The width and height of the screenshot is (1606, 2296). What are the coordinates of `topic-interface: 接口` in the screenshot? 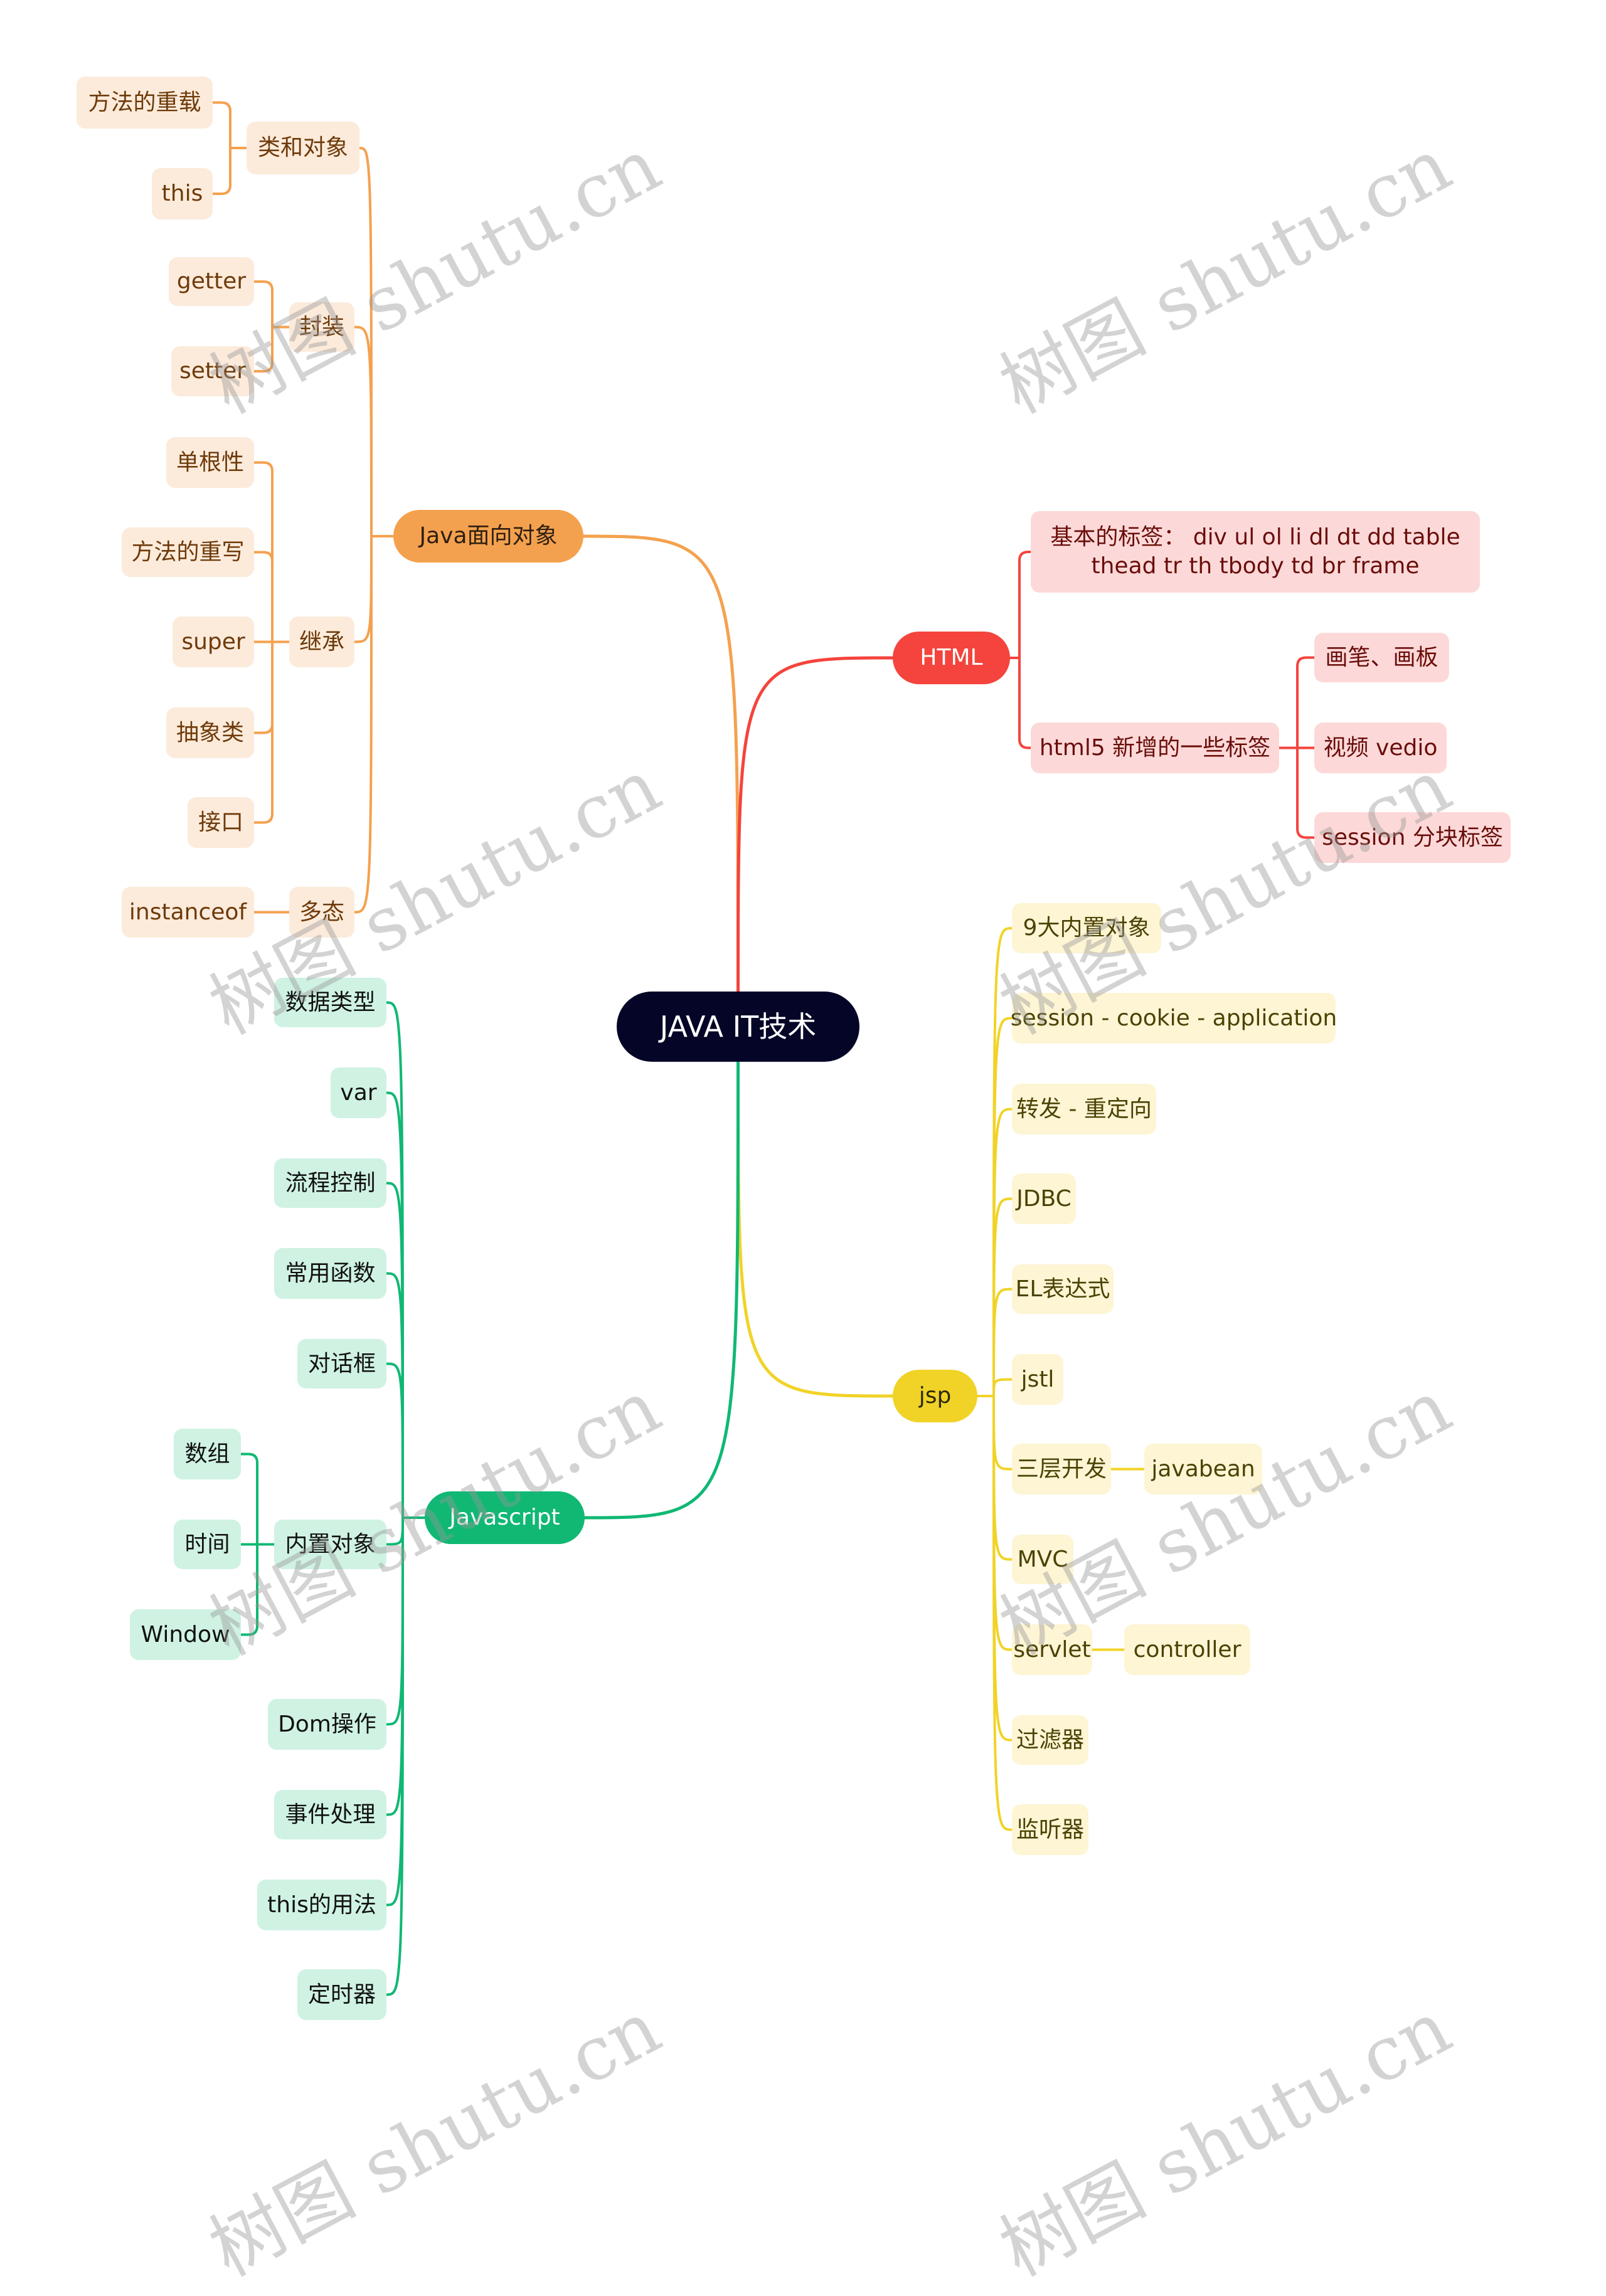 It's located at (221, 822).